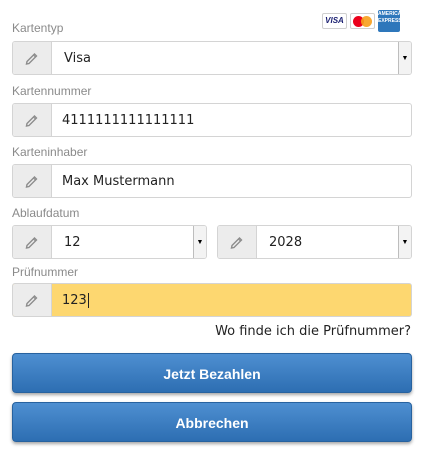 This screenshot has width=421, height=455. I want to click on mastercard-logo, so click(362, 21).